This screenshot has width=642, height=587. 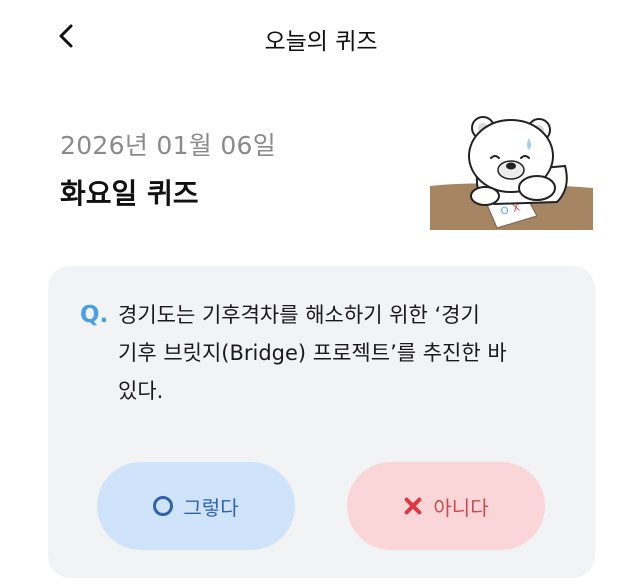 I want to click on answer-yes-label: 그렇다, so click(x=211, y=507).